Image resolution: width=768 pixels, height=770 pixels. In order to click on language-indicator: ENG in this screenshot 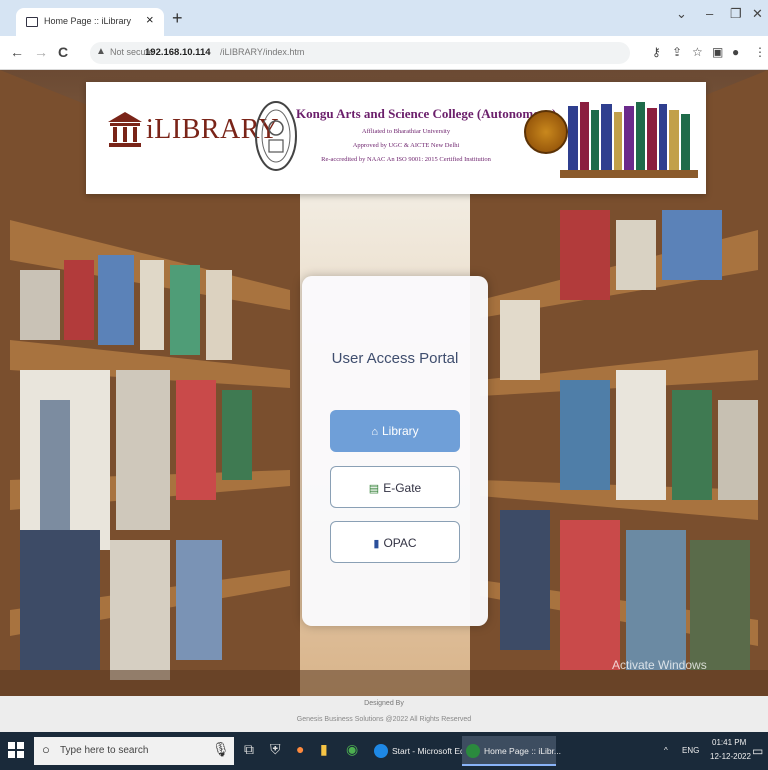, I will do `click(690, 750)`.